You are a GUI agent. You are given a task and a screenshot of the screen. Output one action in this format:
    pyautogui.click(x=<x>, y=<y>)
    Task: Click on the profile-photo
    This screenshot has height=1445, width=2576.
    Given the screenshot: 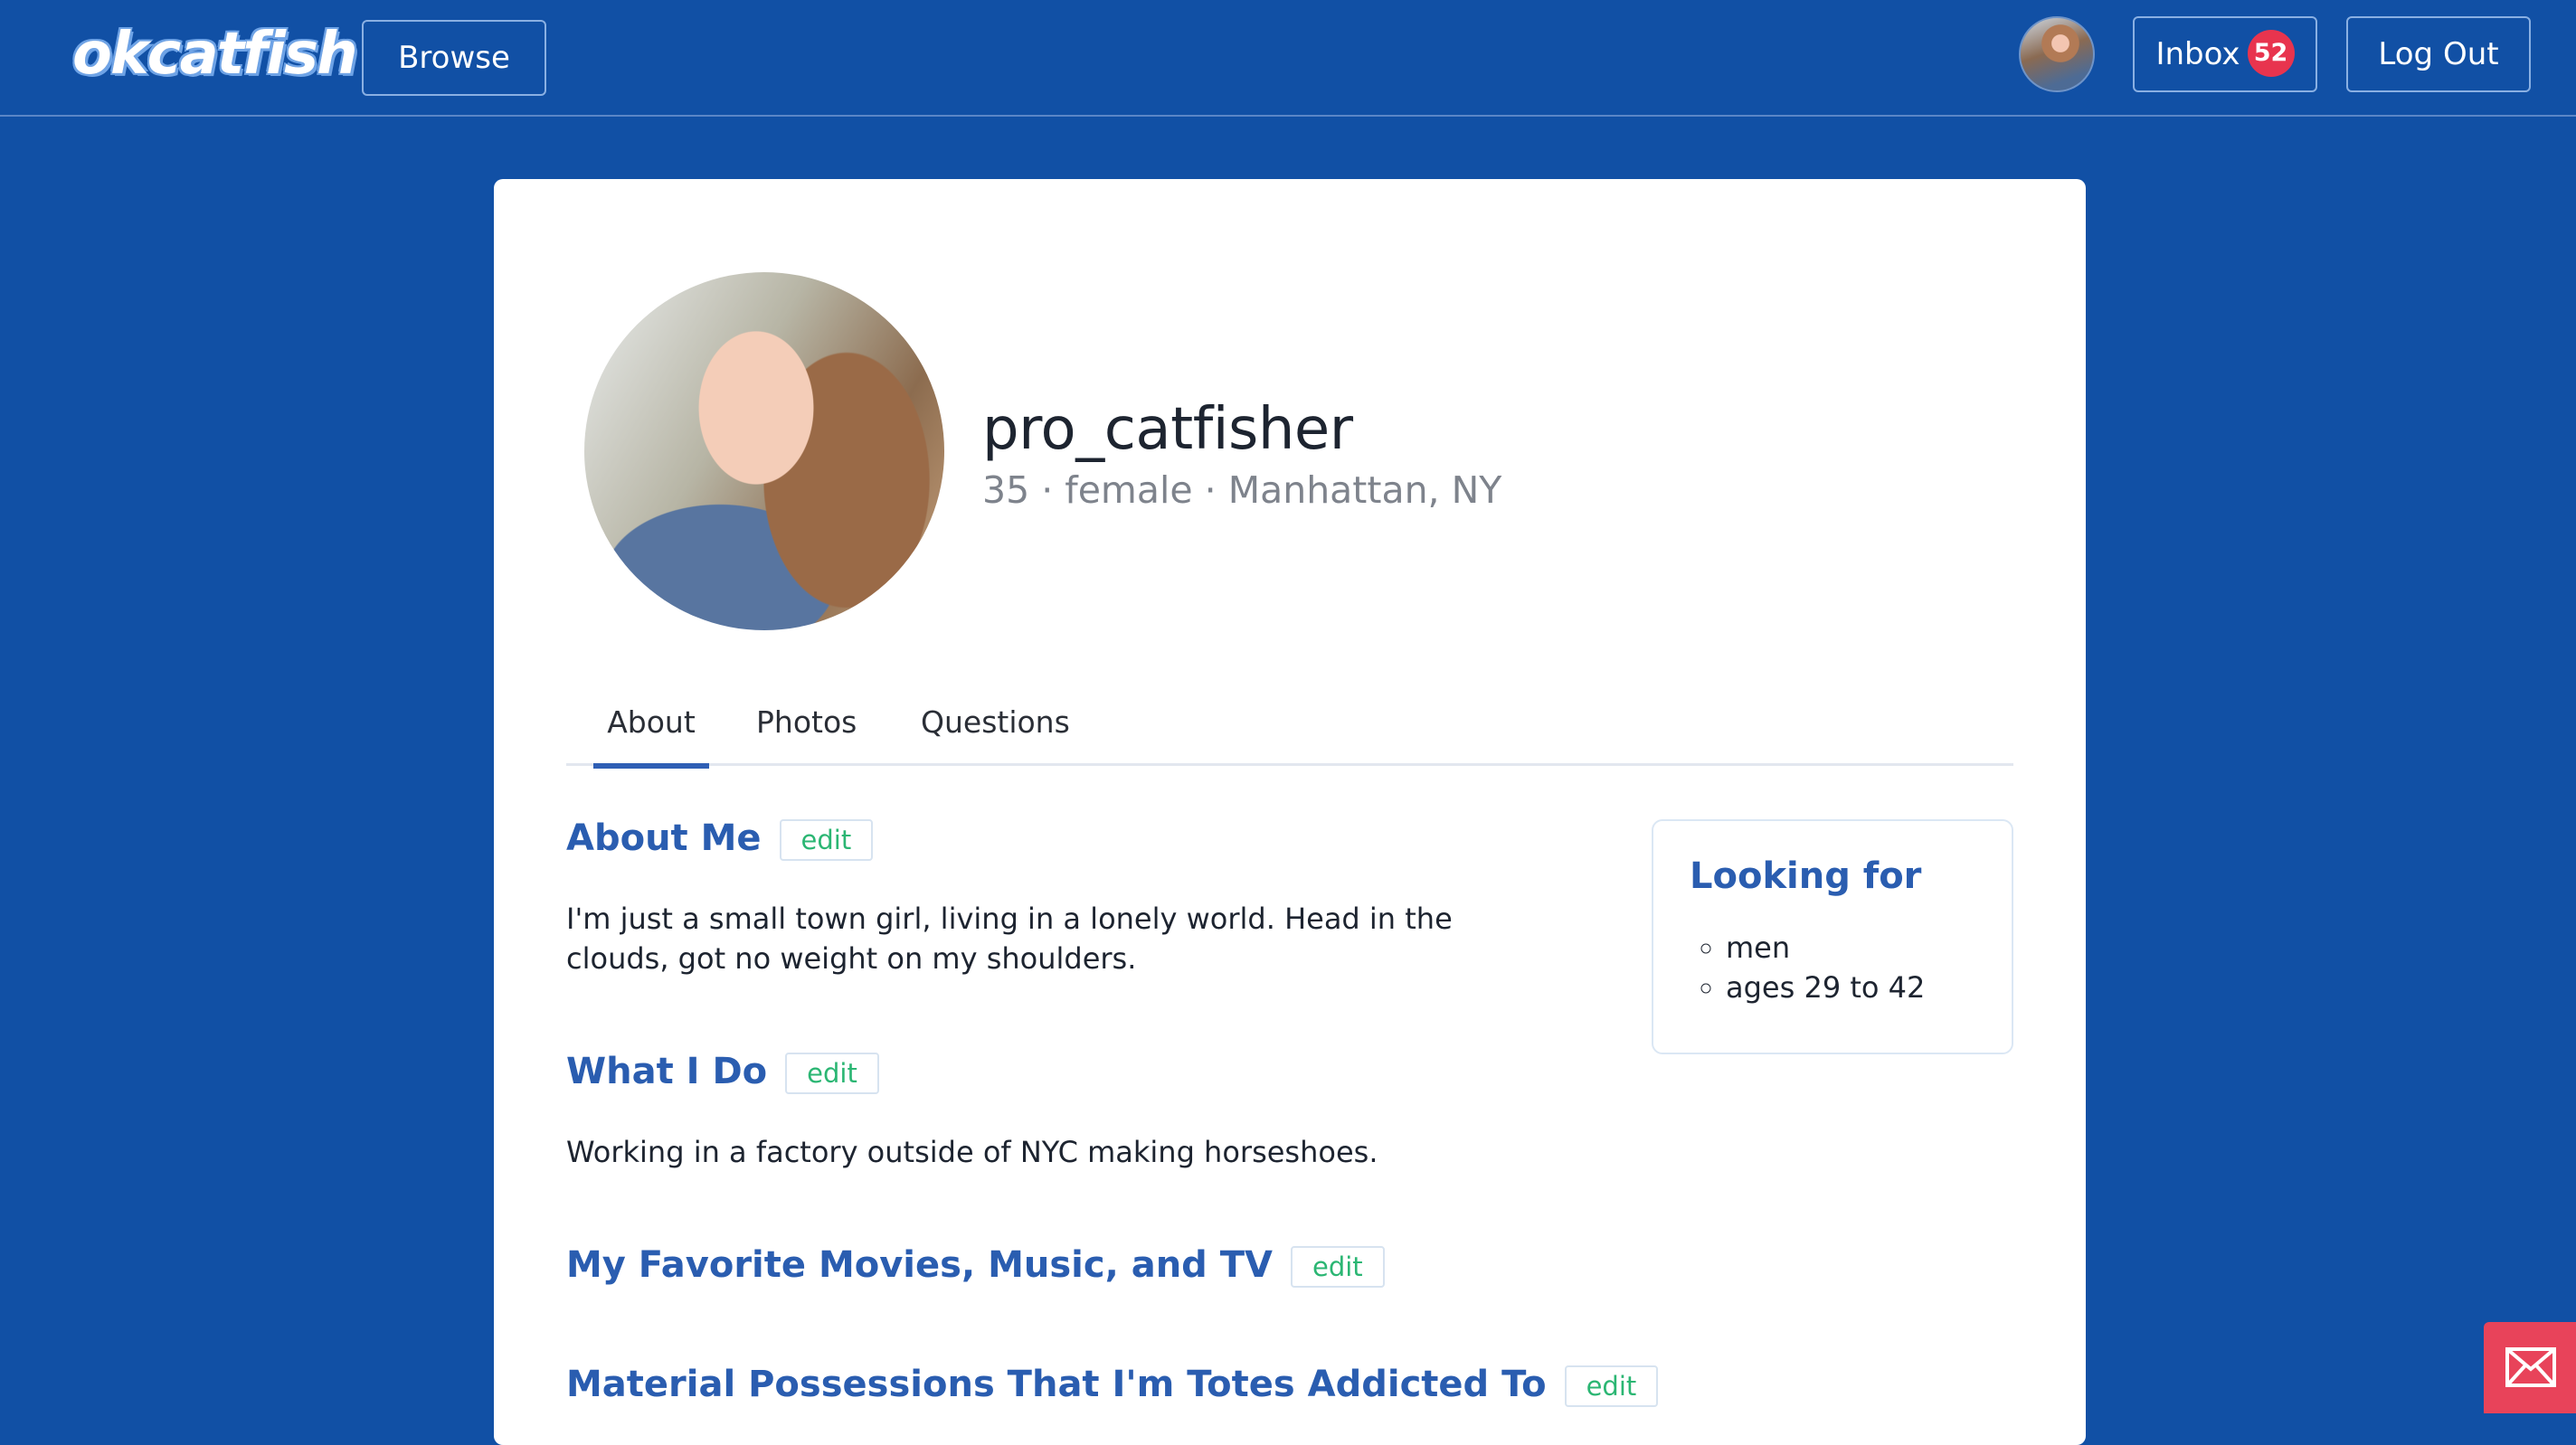 What is the action you would take?
    pyautogui.click(x=764, y=451)
    